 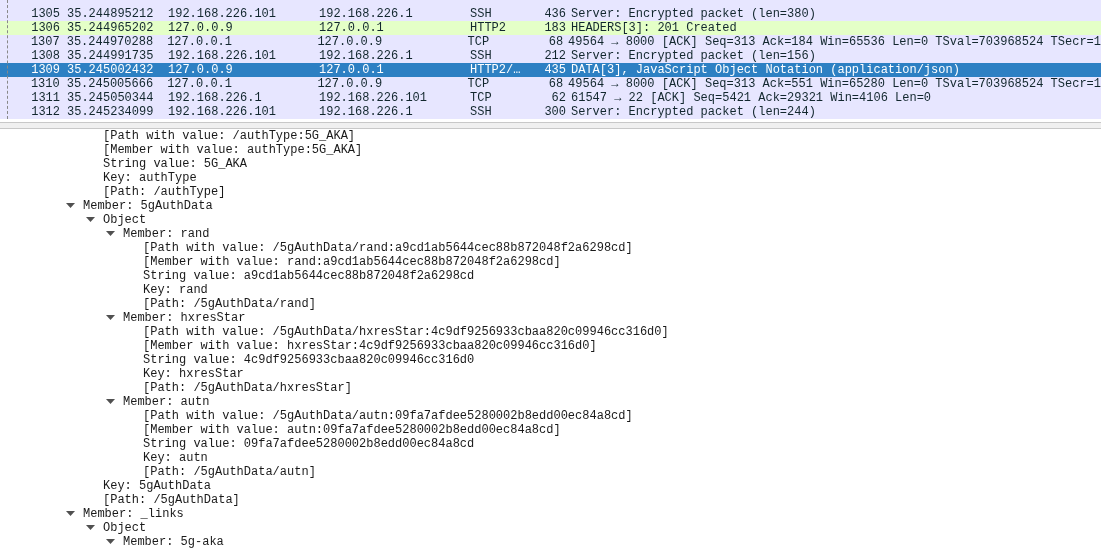 What do you see at coordinates (45, 112) in the screenshot?
I see `packet-number: 1312` at bounding box center [45, 112].